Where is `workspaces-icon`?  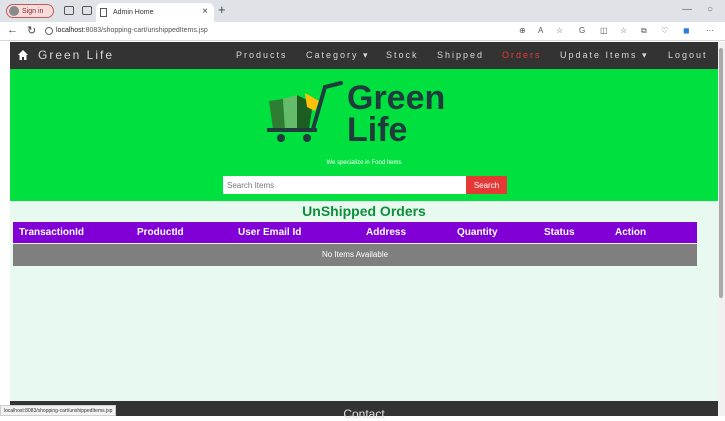
workspaces-icon is located at coordinates (69, 10).